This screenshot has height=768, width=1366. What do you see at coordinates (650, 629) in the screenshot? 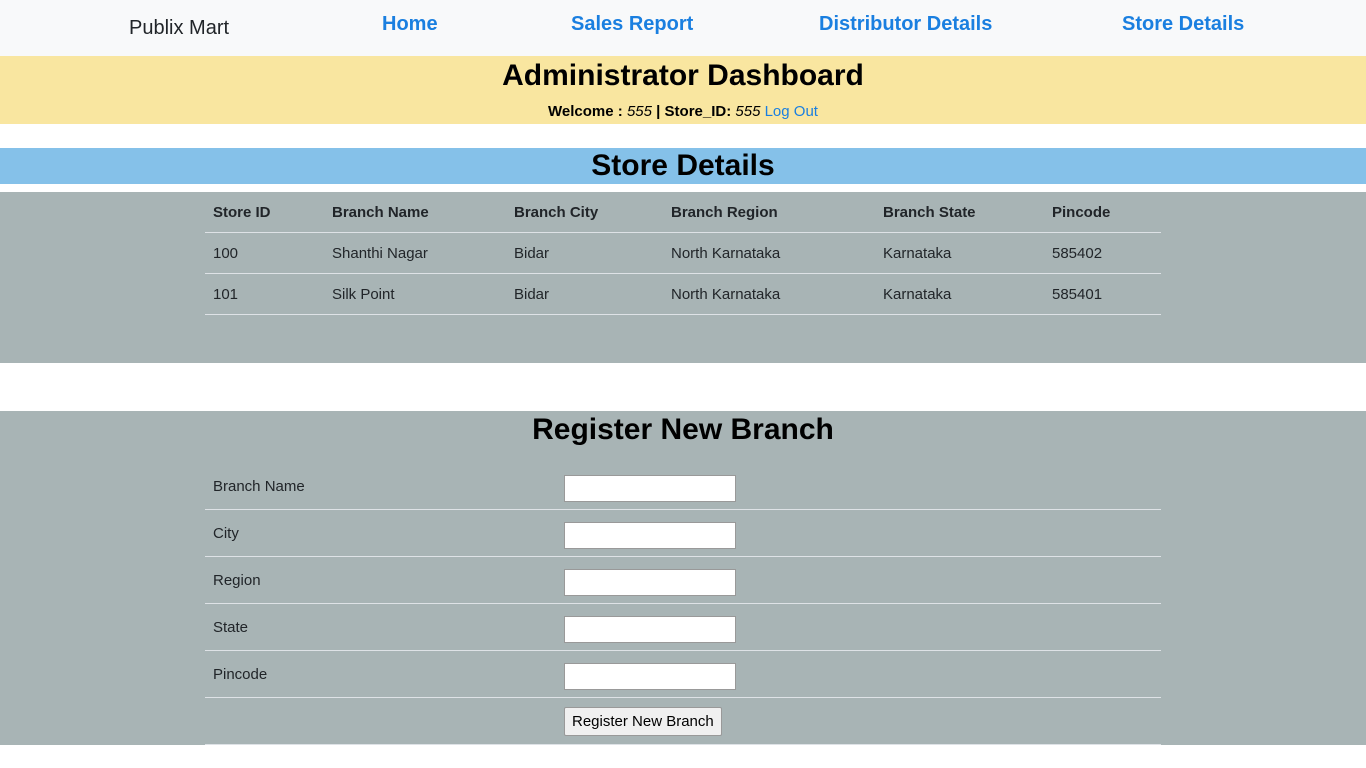
I see `state-input` at bounding box center [650, 629].